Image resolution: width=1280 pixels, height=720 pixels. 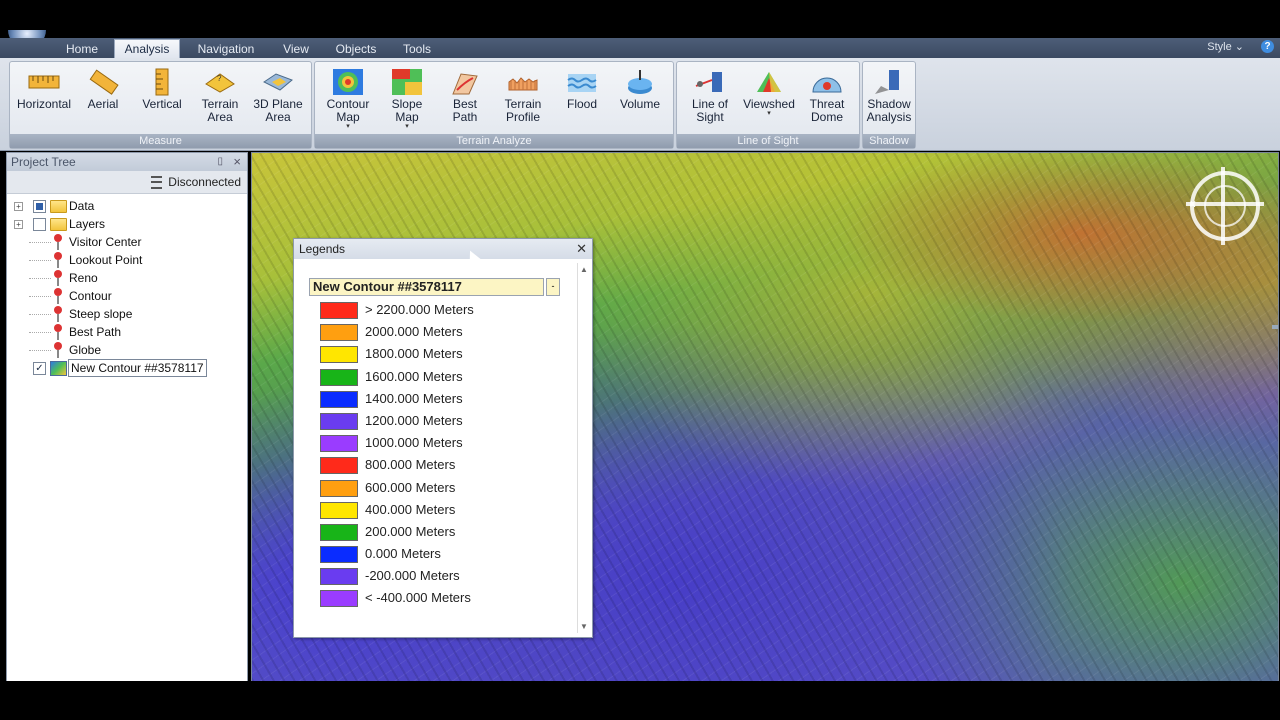 What do you see at coordinates (127, 206) in the screenshot?
I see `tree-item-data: + Data` at bounding box center [127, 206].